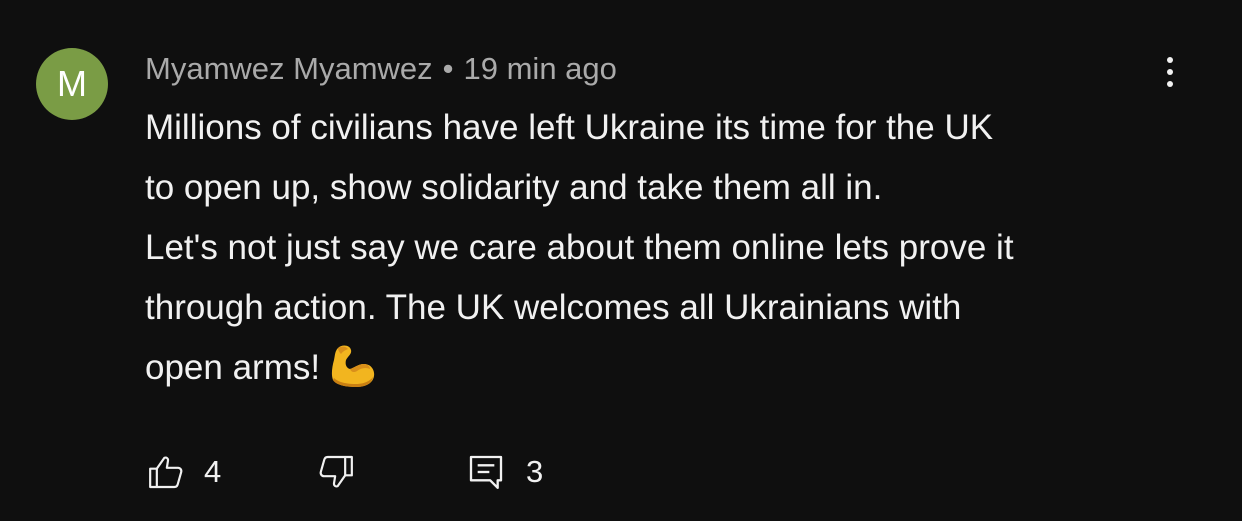 This screenshot has width=1242, height=521. What do you see at coordinates (213, 471) in the screenshot?
I see `like-count: 4` at bounding box center [213, 471].